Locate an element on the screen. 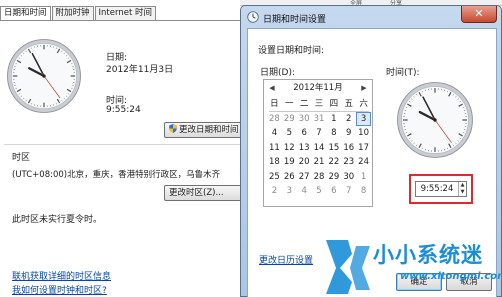  calendar-day: 31 is located at coordinates (319, 119).